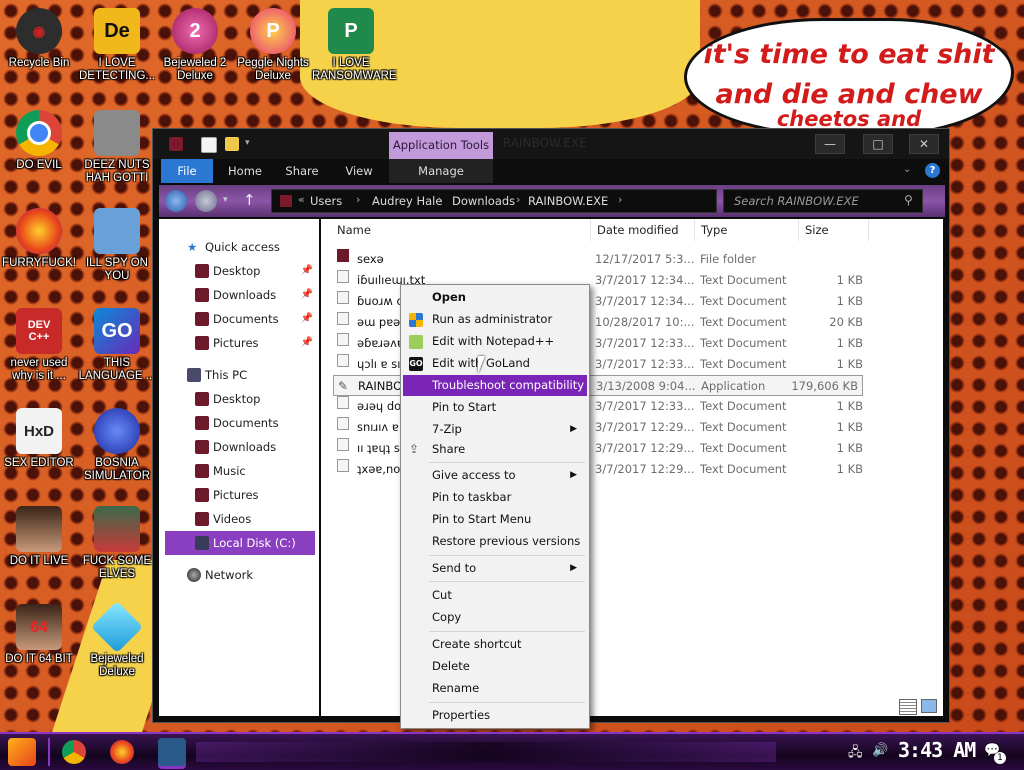 The image size is (1024, 770). Describe the element at coordinates (239, 495) in the screenshot. I see `nav-pc-pictures: Pictures` at that location.